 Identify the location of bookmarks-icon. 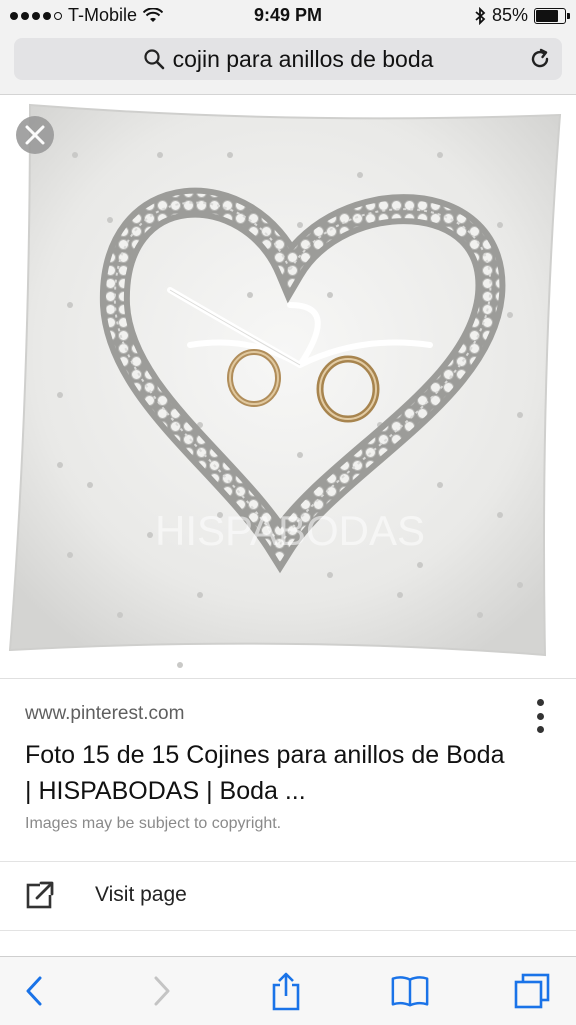
(410, 991).